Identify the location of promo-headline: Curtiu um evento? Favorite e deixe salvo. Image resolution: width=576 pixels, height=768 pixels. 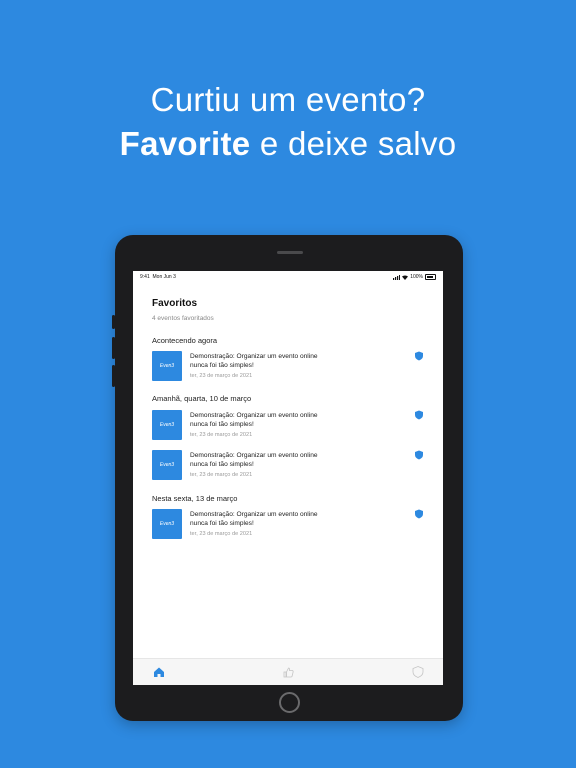
(288, 122).